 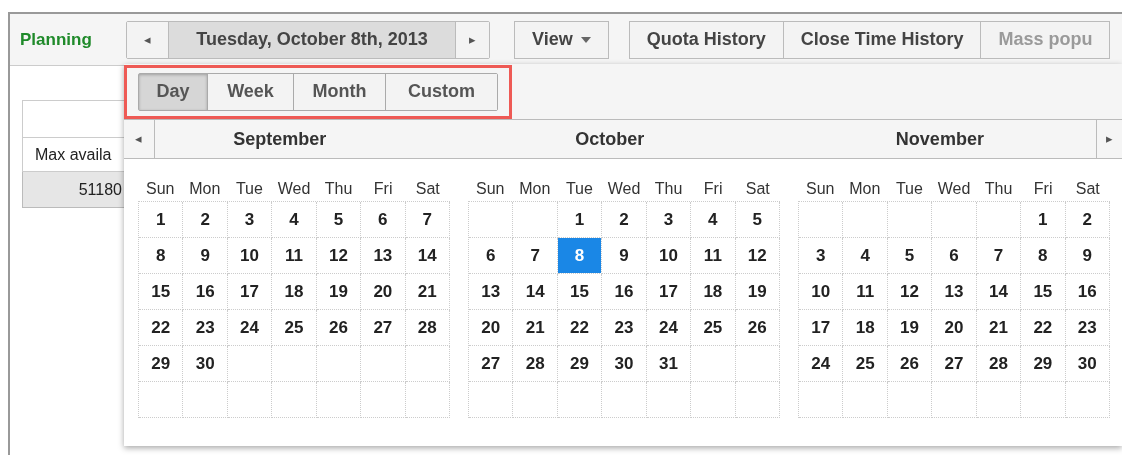 What do you see at coordinates (173, 91) in the screenshot?
I see `range-tab: Day` at bounding box center [173, 91].